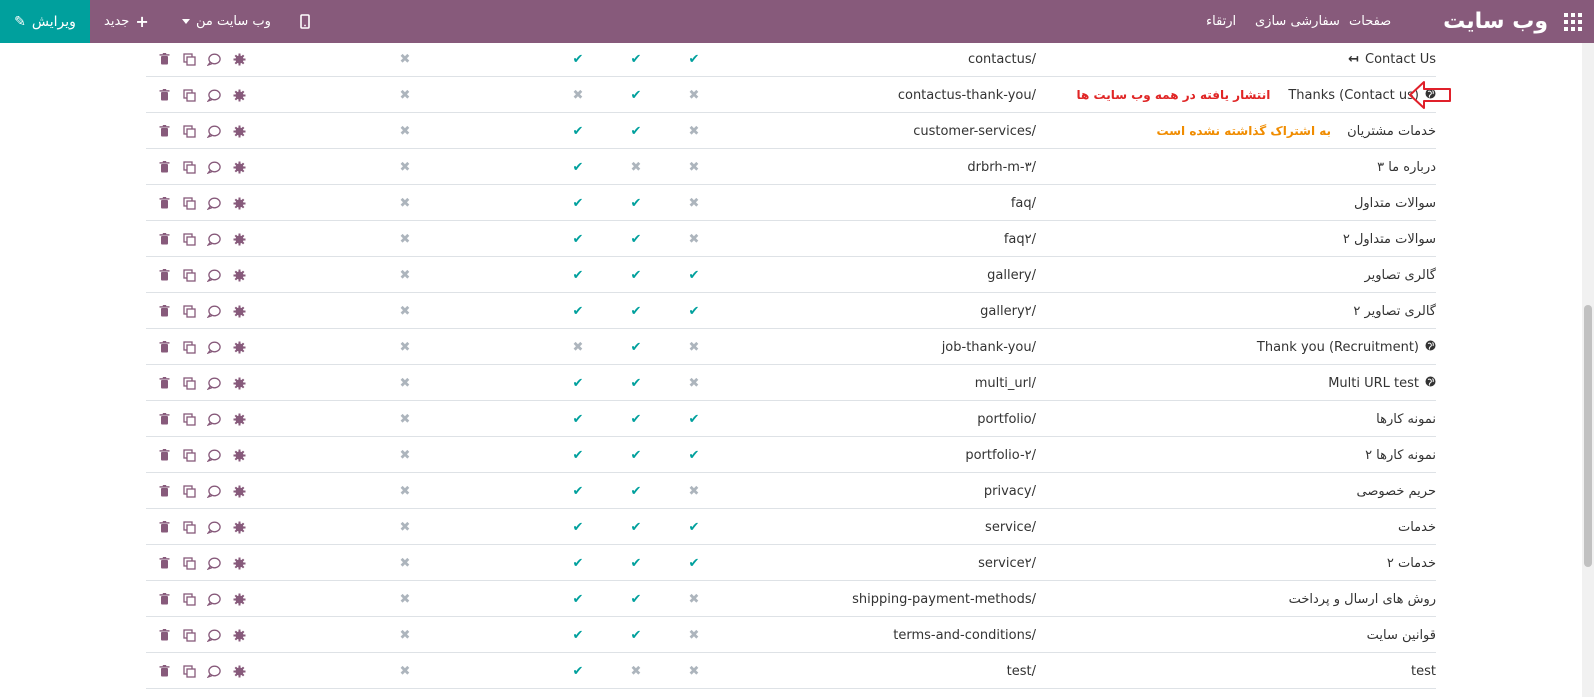 Image resolution: width=1594 pixels, height=697 pixels. I want to click on table-row: ✖ ✔ ✔ ✔ gallery/گالری تصاویر, so click(791, 275).